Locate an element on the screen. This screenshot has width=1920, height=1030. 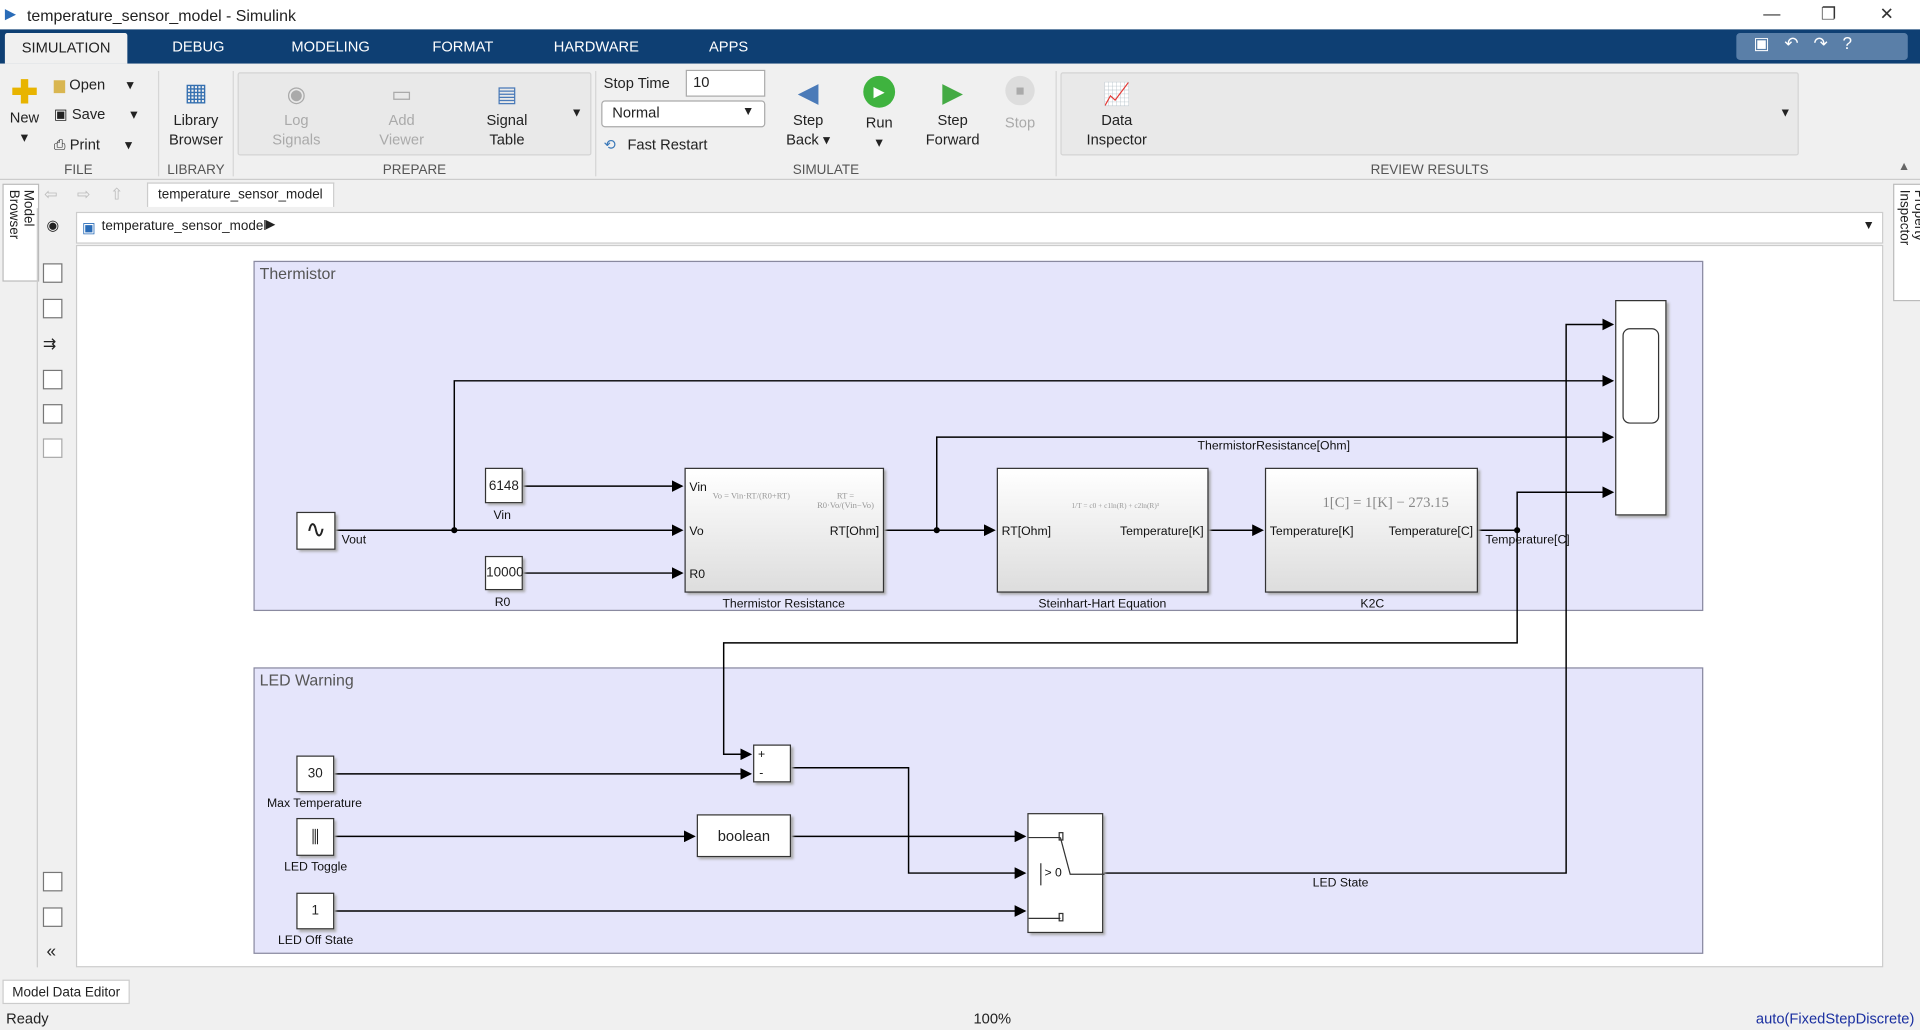
sine-icon: ∿ is located at coordinates (316, 530).